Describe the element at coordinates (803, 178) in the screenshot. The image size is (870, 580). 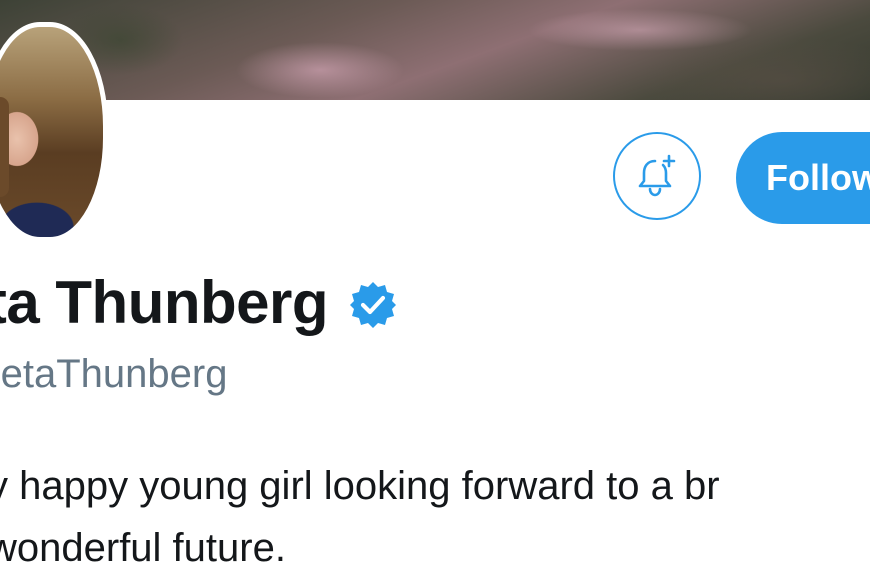
I see `follow-button: Follow` at that location.